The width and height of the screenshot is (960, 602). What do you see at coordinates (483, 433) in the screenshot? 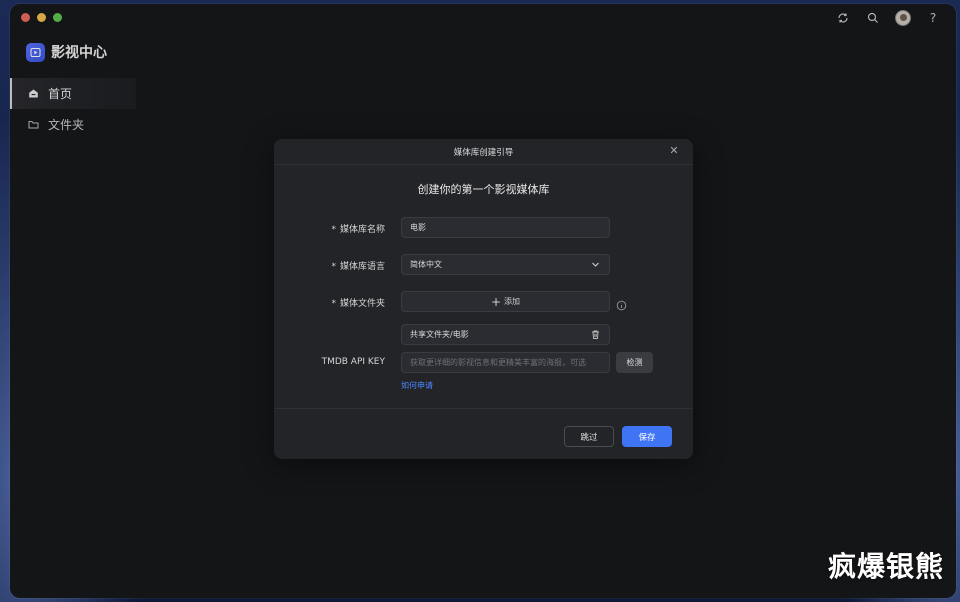
I see `dialog-footer: 跳过 保存` at bounding box center [483, 433].